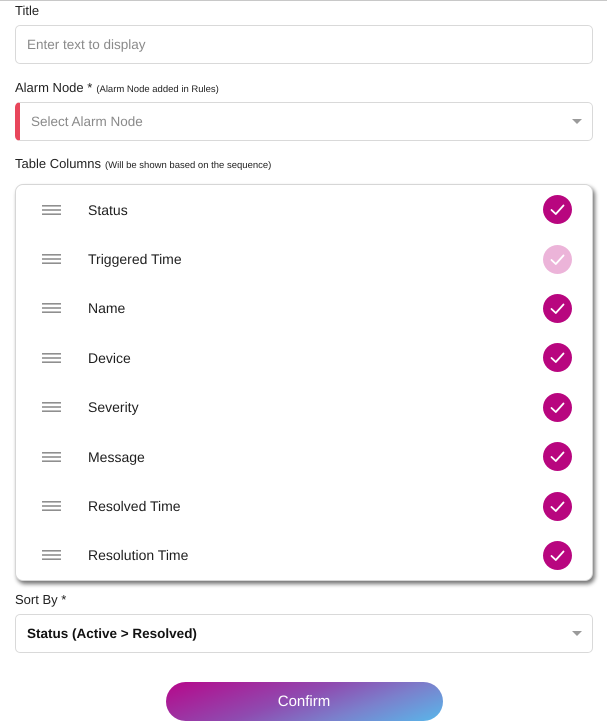 The image size is (607, 723). I want to click on title-input: Enter text to display, so click(304, 44).